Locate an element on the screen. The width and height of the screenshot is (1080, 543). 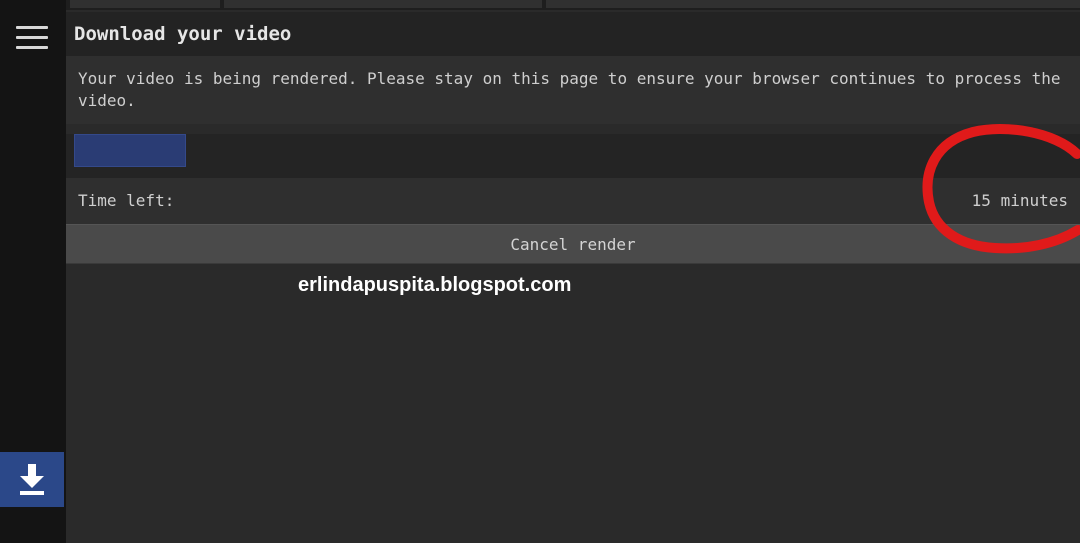
time-left-label: Time left: is located at coordinates (126, 200).